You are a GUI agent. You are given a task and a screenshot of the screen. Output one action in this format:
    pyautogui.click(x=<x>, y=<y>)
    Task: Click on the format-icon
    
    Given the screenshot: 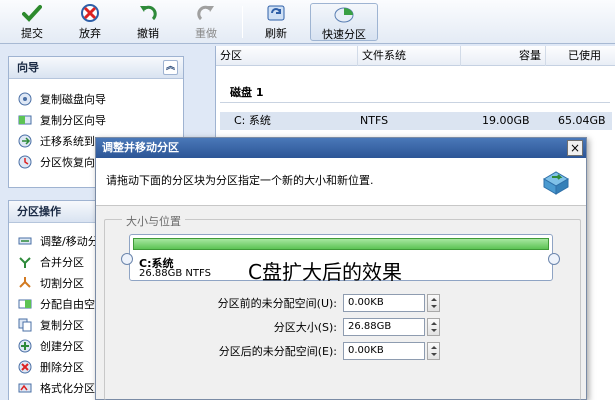 What is the action you would take?
    pyautogui.click(x=25, y=387)
    